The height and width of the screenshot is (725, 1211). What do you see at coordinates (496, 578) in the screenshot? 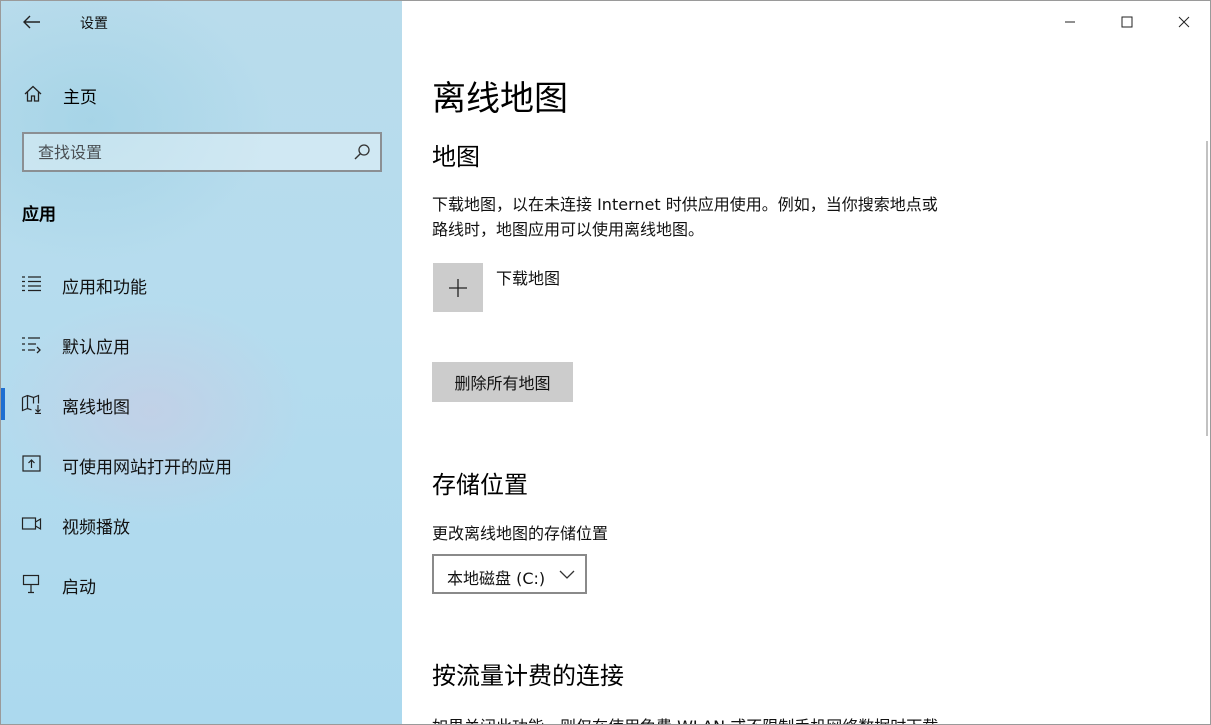
I see `storage-location-value: 本地磁盘 (C:)` at bounding box center [496, 578].